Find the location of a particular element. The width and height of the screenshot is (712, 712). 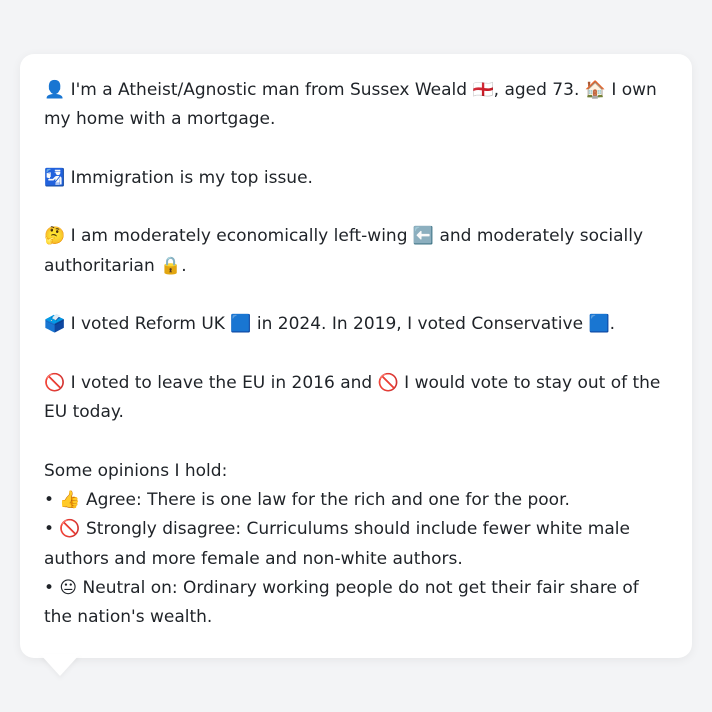

opinions-heading: Some opinions I hold: is located at coordinates (136, 470).